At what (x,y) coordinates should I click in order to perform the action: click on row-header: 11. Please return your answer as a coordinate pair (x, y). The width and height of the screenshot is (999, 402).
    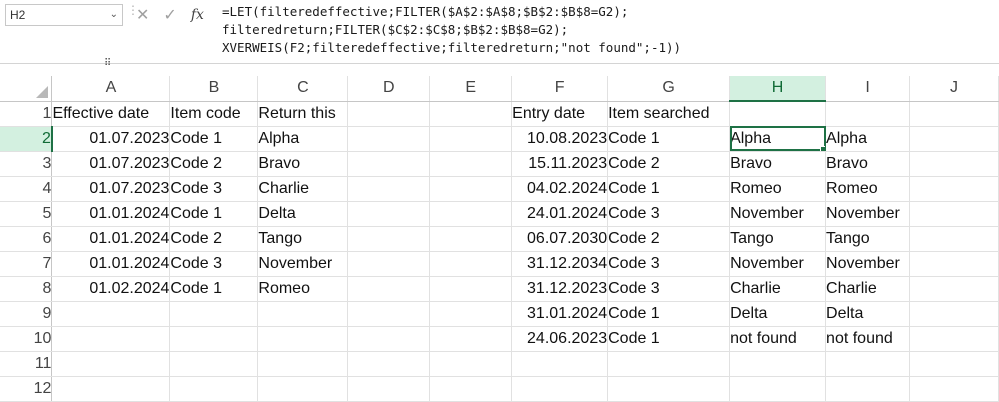
    Looking at the image, I should click on (26, 364).